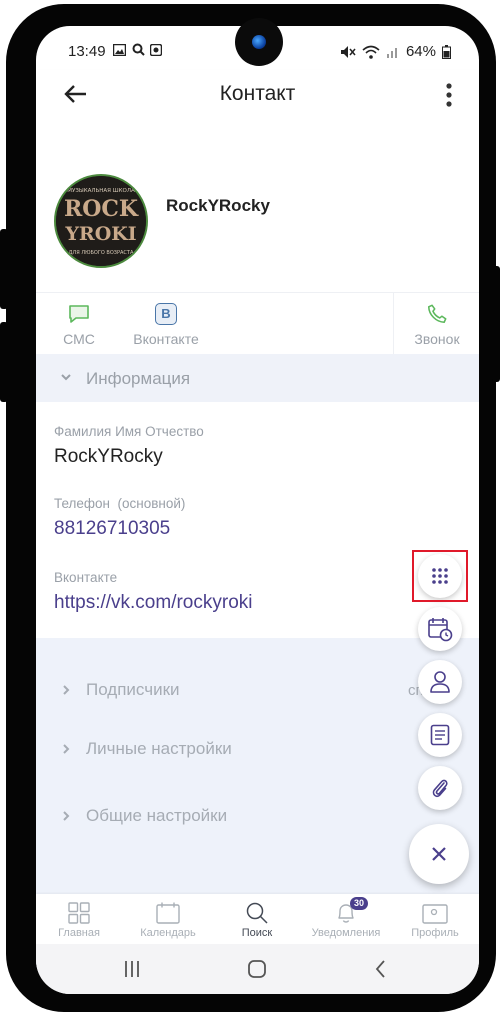 The image size is (500, 1016). What do you see at coordinates (259, 42) in the screenshot?
I see `front-camera` at bounding box center [259, 42].